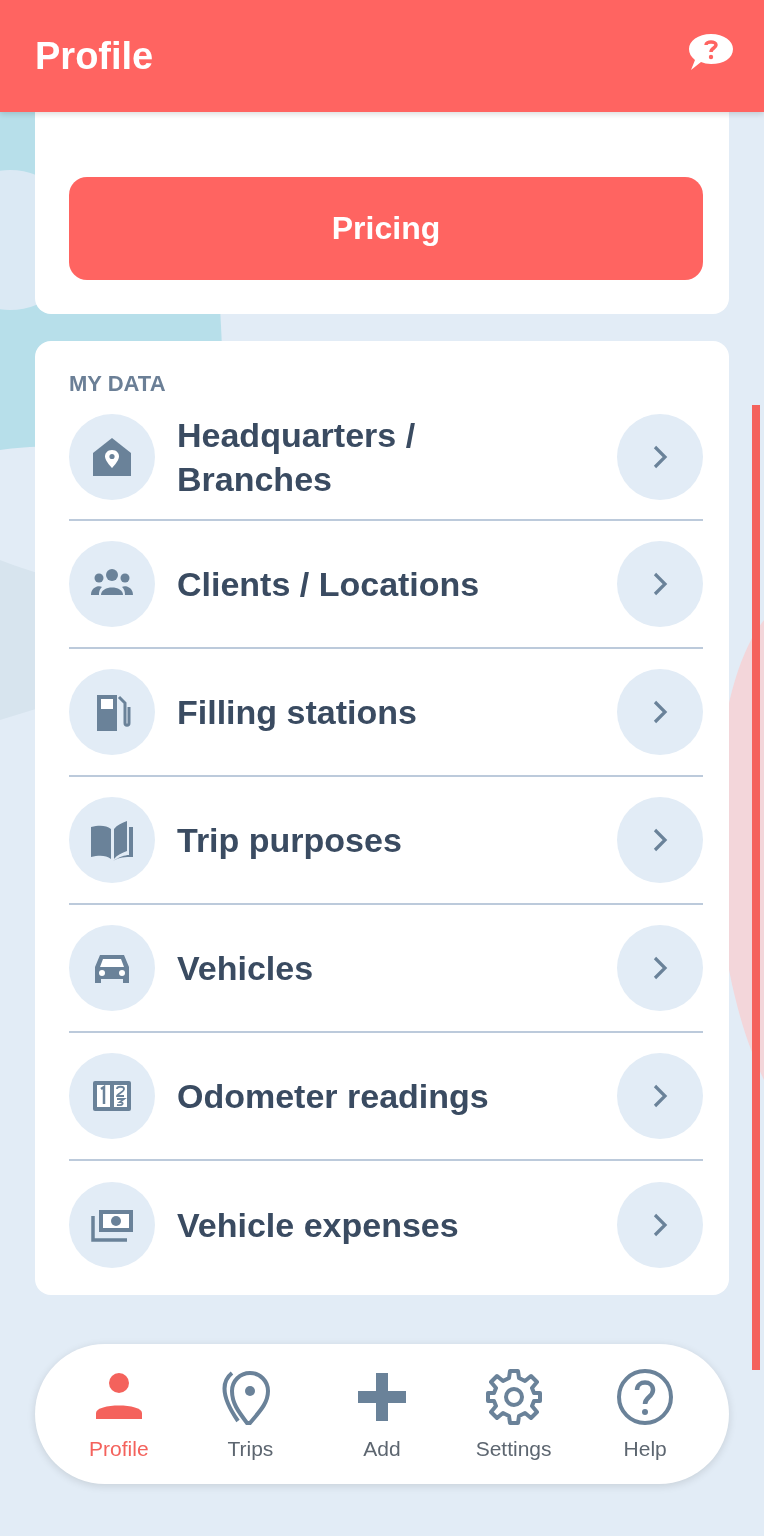 This screenshot has height=1536, width=764. I want to click on nav-tab: Help, so click(645, 1414).